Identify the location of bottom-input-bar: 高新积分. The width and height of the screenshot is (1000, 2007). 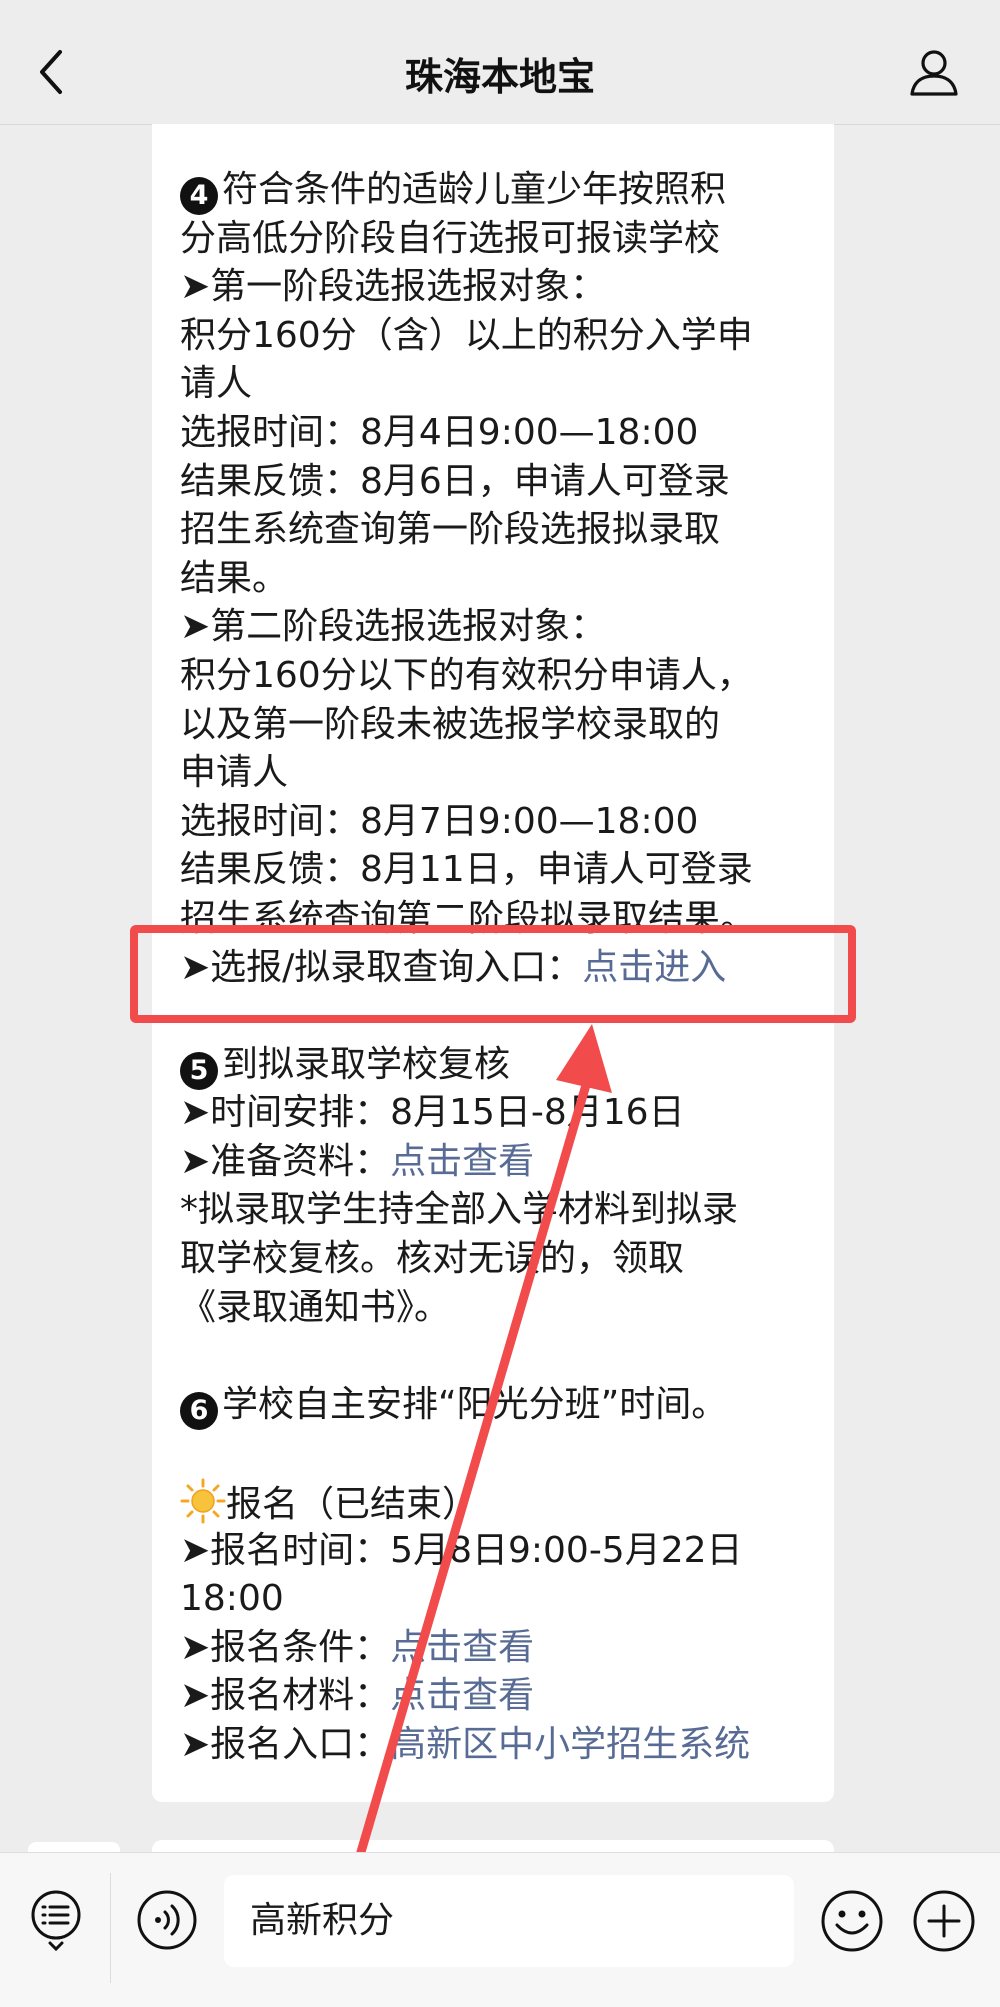
(500, 1929).